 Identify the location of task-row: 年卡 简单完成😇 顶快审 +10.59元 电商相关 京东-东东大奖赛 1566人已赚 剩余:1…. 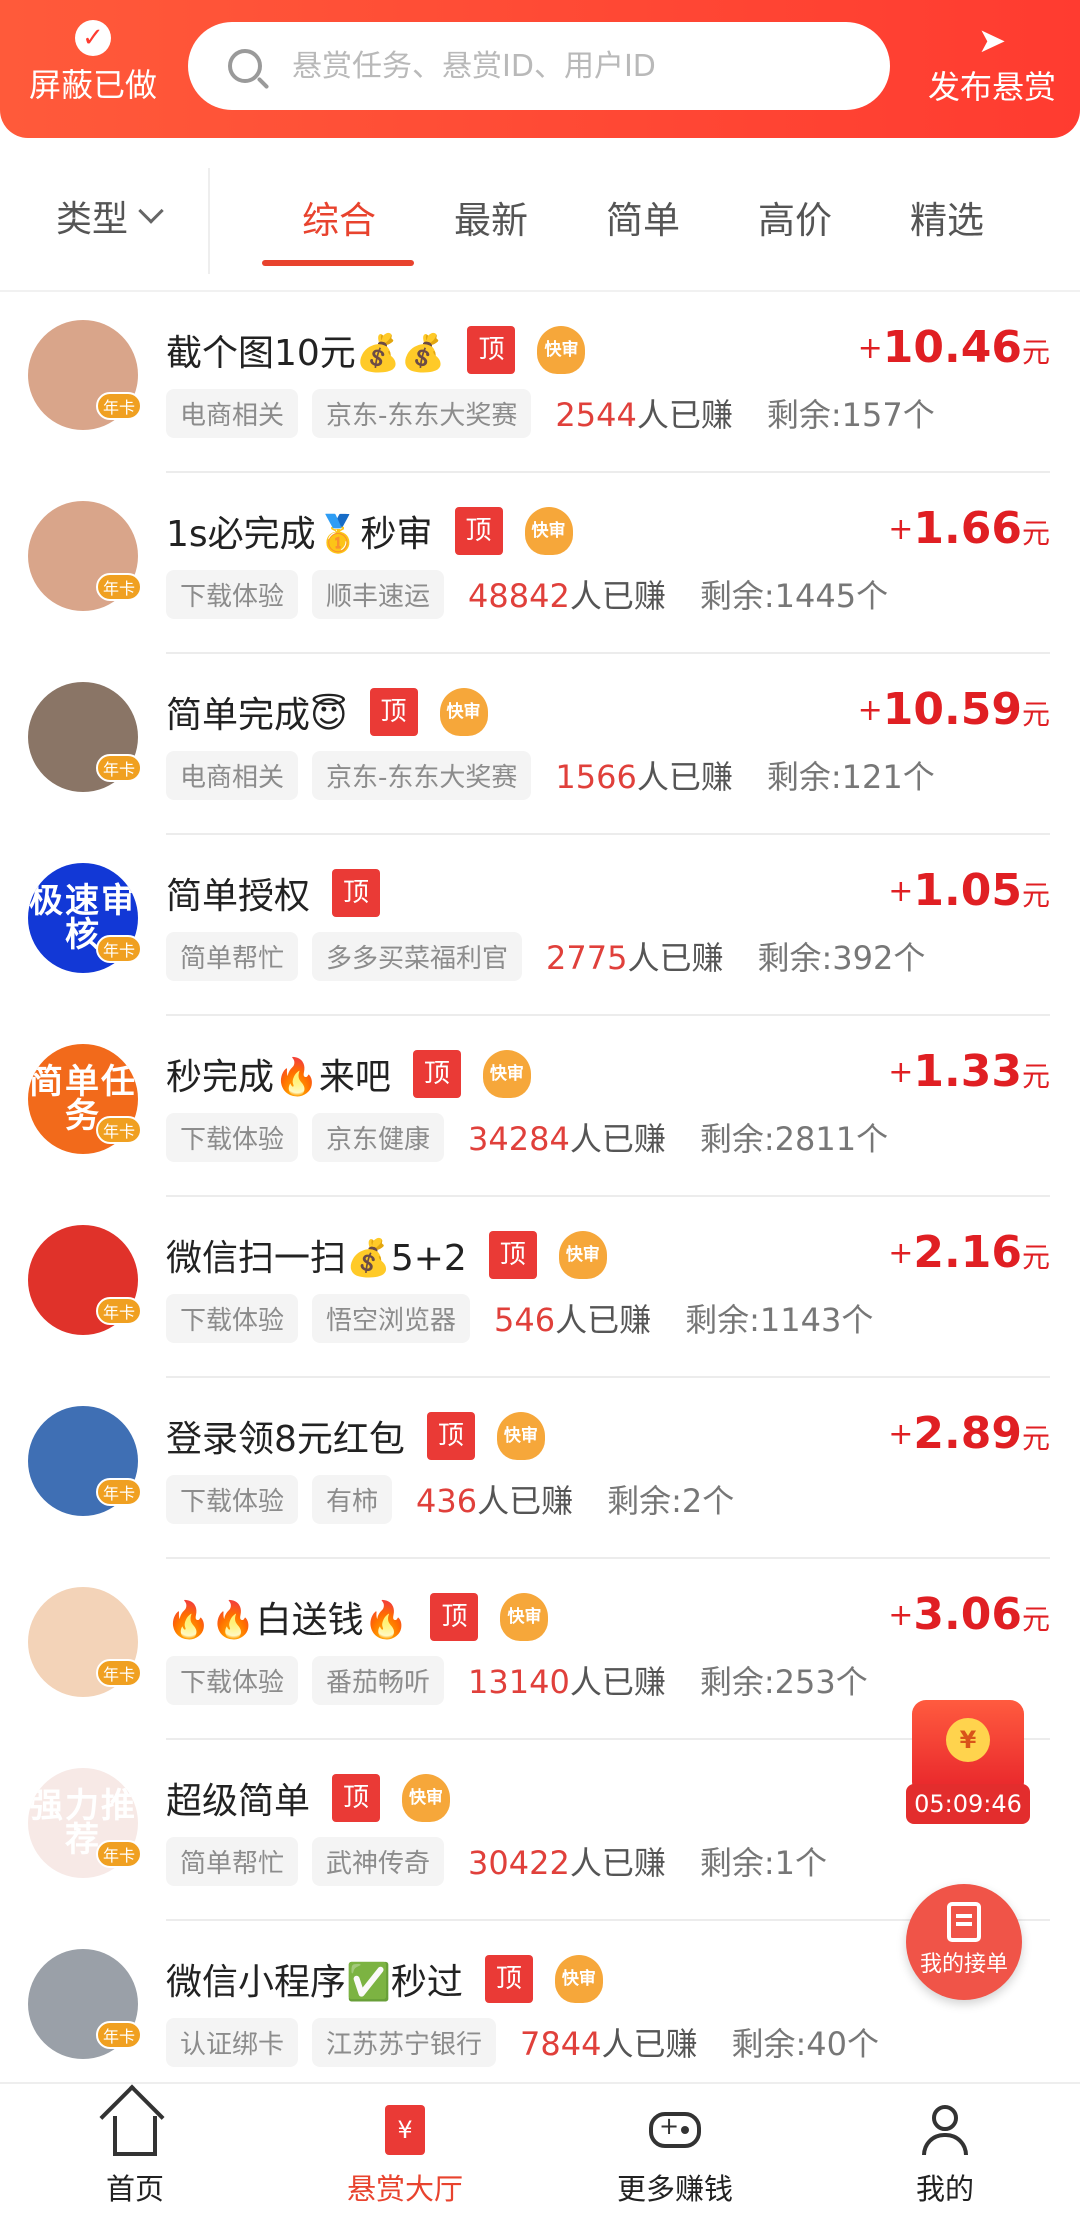
(540, 744).